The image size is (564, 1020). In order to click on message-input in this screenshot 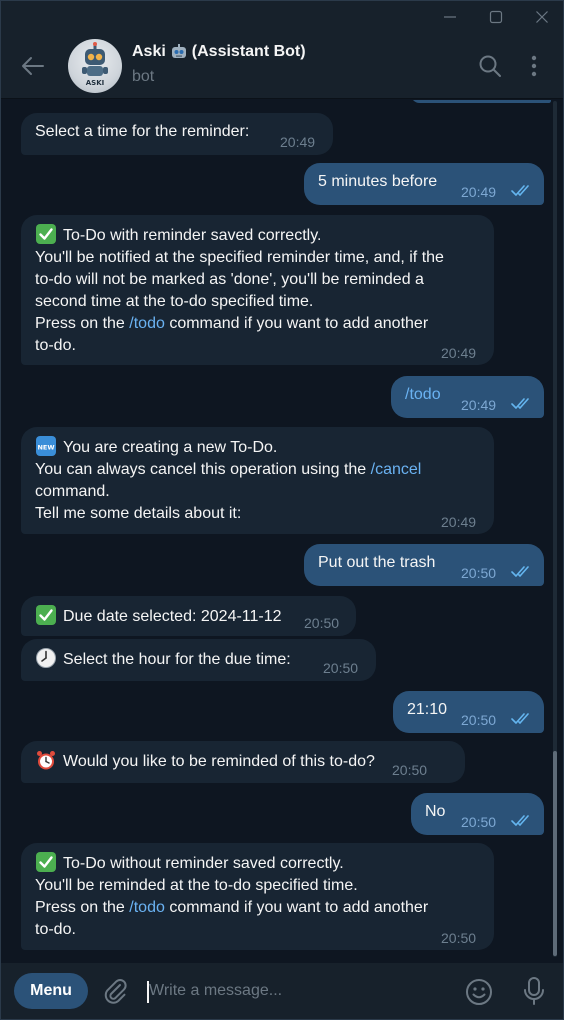, I will do `click(294, 991)`.